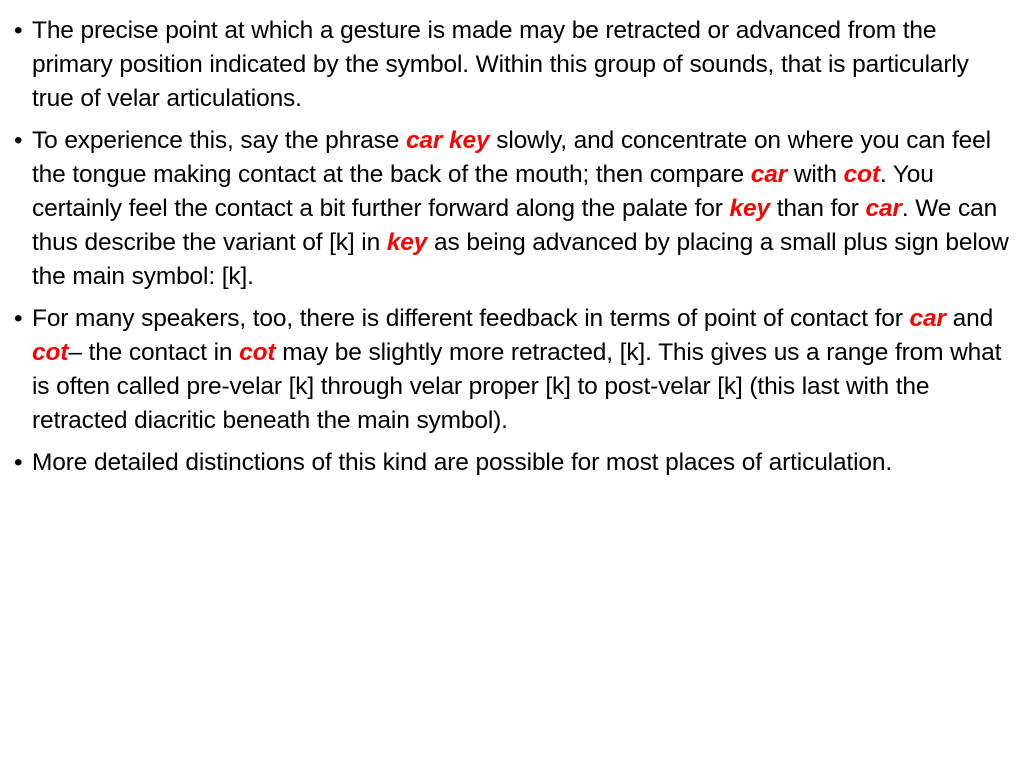 Image resolution: width=1024 pixels, height=768 pixels. What do you see at coordinates (447, 140) in the screenshot?
I see `emphasis-term: car key` at bounding box center [447, 140].